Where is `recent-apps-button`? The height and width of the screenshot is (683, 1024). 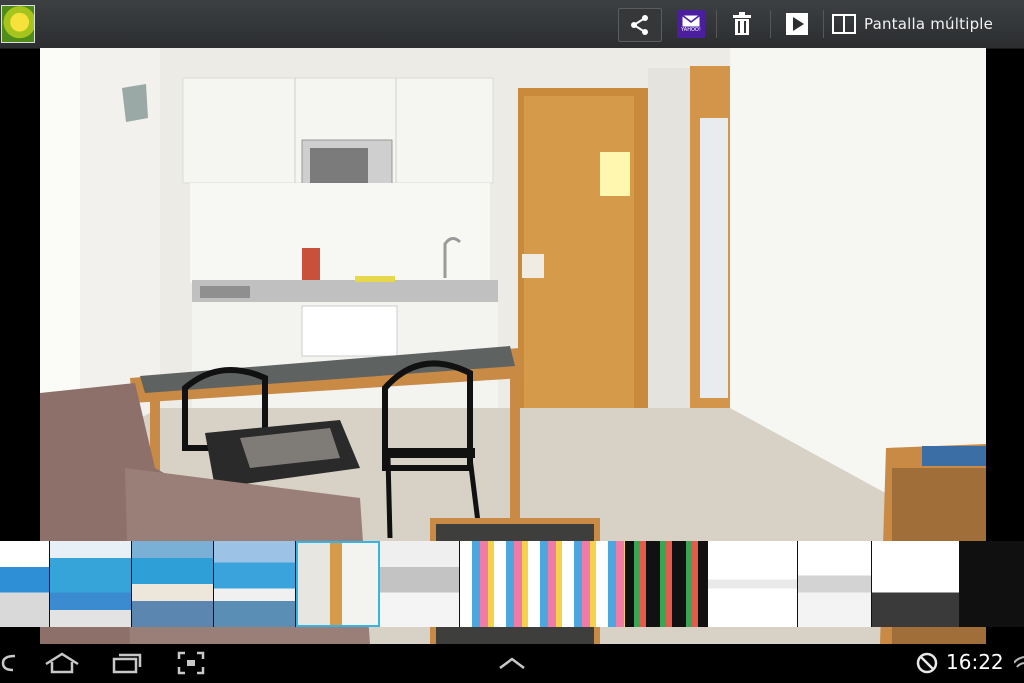
recent-apps-button is located at coordinates (127, 663).